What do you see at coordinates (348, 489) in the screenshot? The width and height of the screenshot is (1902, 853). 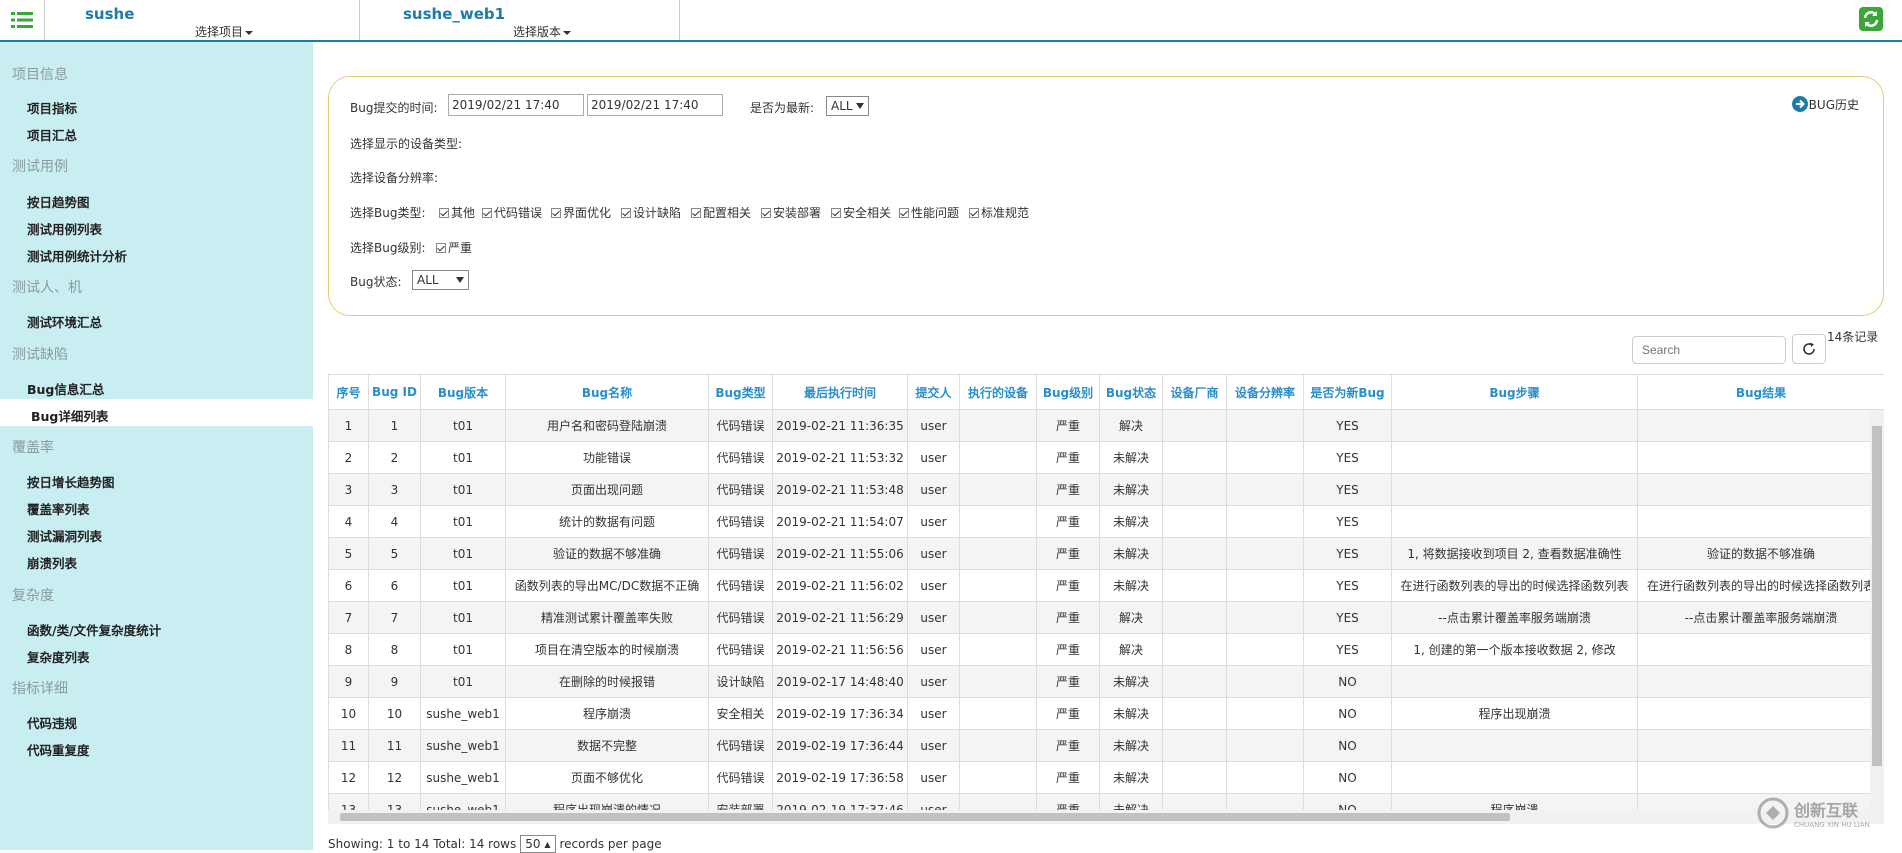 I see `table-cell: 3` at bounding box center [348, 489].